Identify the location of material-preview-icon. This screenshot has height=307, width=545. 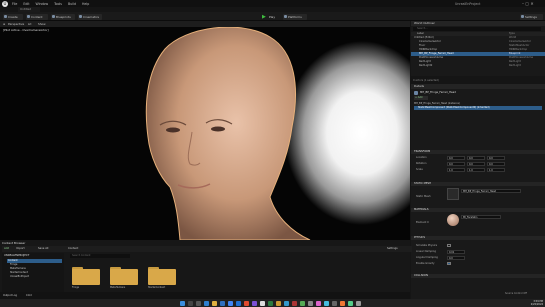
(453, 220).